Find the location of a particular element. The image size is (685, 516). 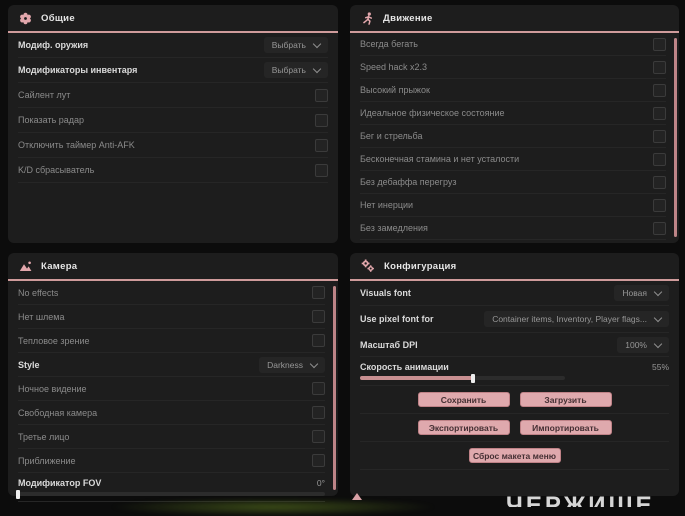

silent-loot-checkbox is located at coordinates (321, 95).